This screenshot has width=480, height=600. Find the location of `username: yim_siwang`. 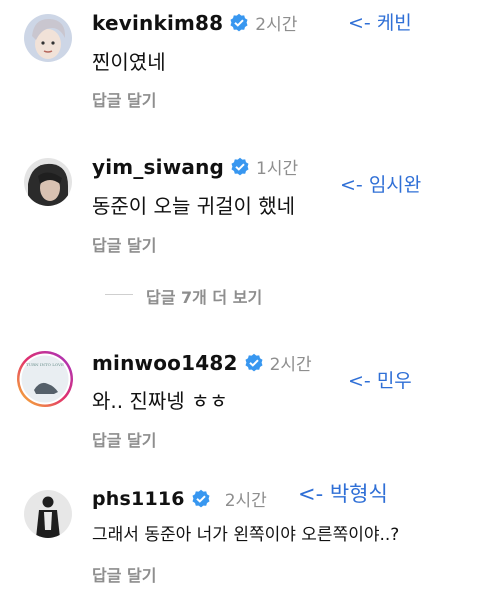

username: yim_siwang is located at coordinates (158, 167).